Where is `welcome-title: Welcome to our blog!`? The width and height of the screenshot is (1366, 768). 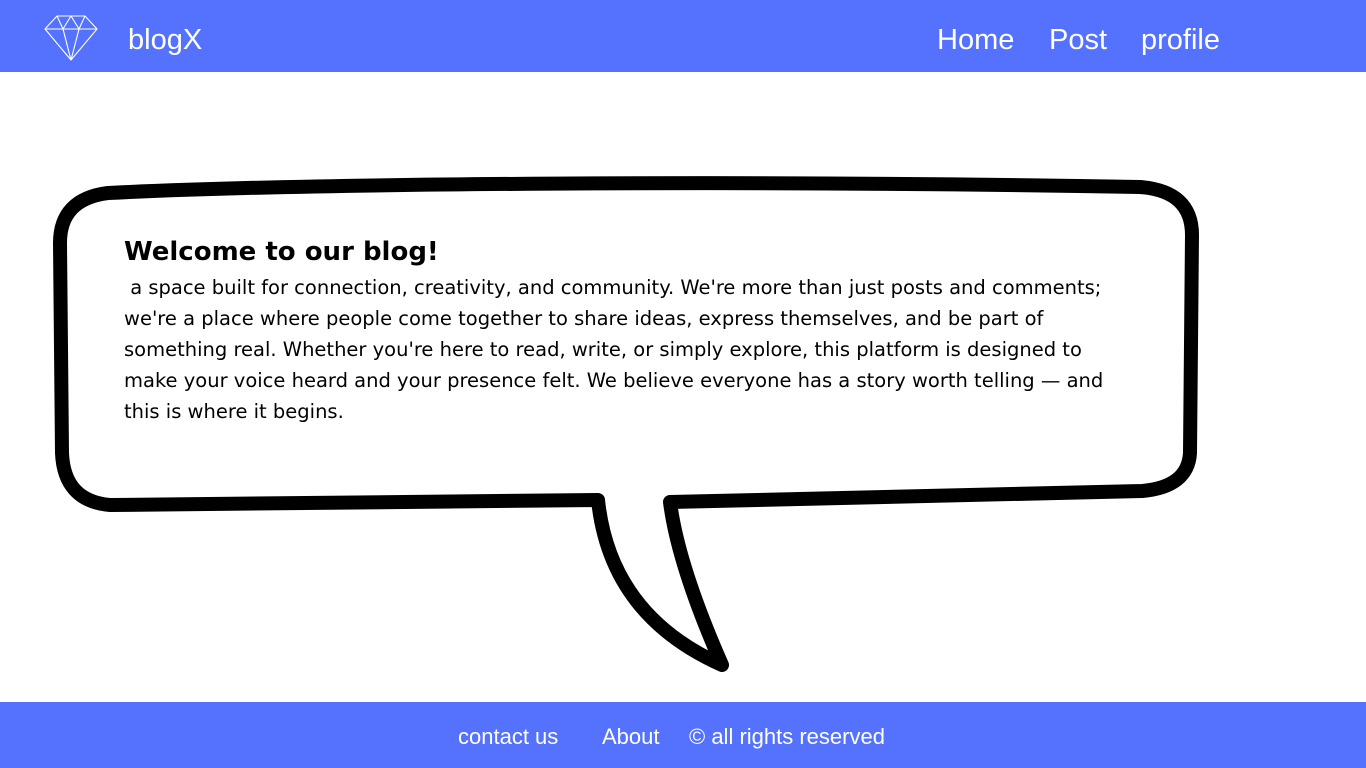 welcome-title: Welcome to our blog! is located at coordinates (281, 252).